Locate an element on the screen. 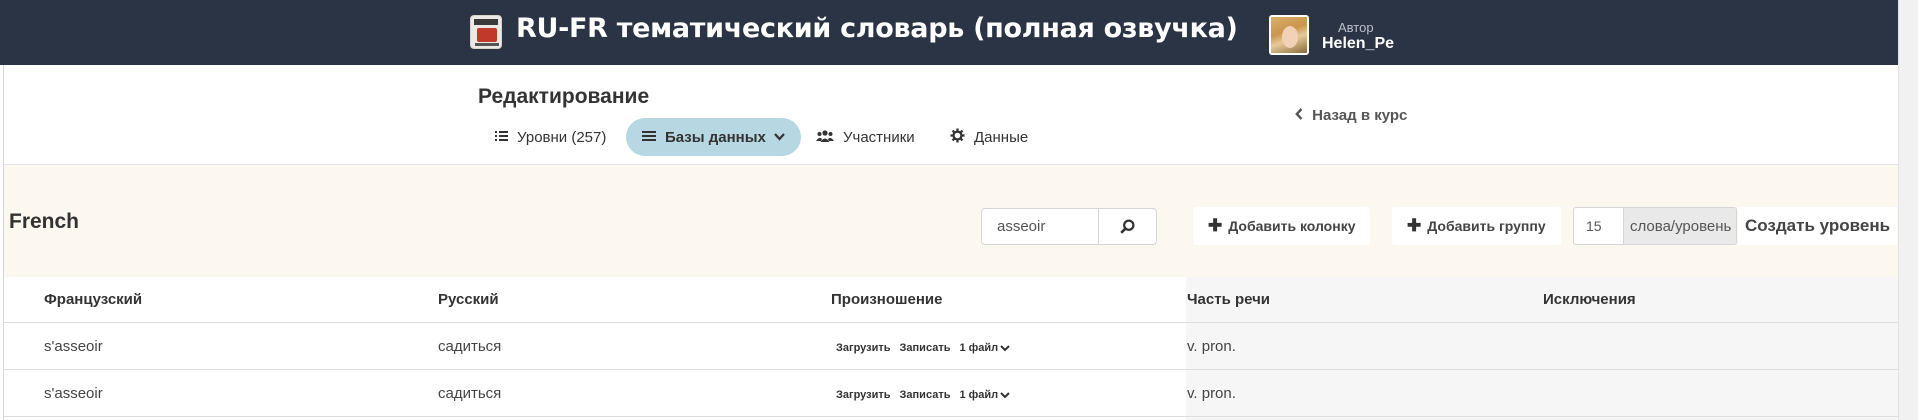 The height and width of the screenshot is (420, 1918). database-name: French is located at coordinates (44, 221).